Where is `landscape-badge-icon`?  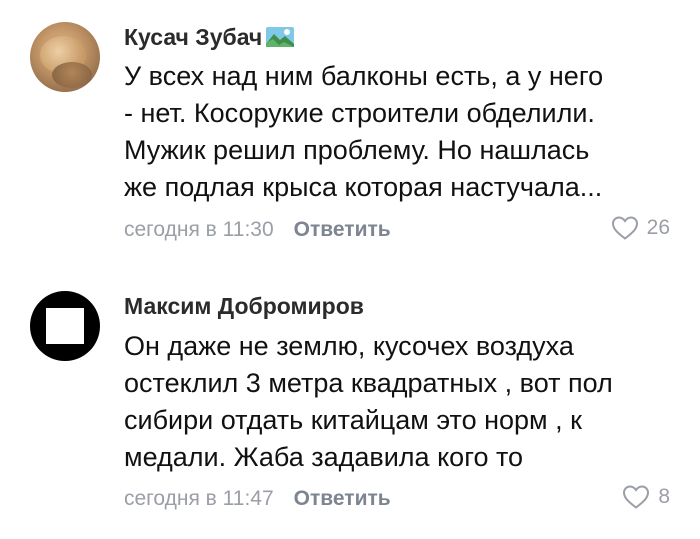
landscape-badge-icon is located at coordinates (280, 37).